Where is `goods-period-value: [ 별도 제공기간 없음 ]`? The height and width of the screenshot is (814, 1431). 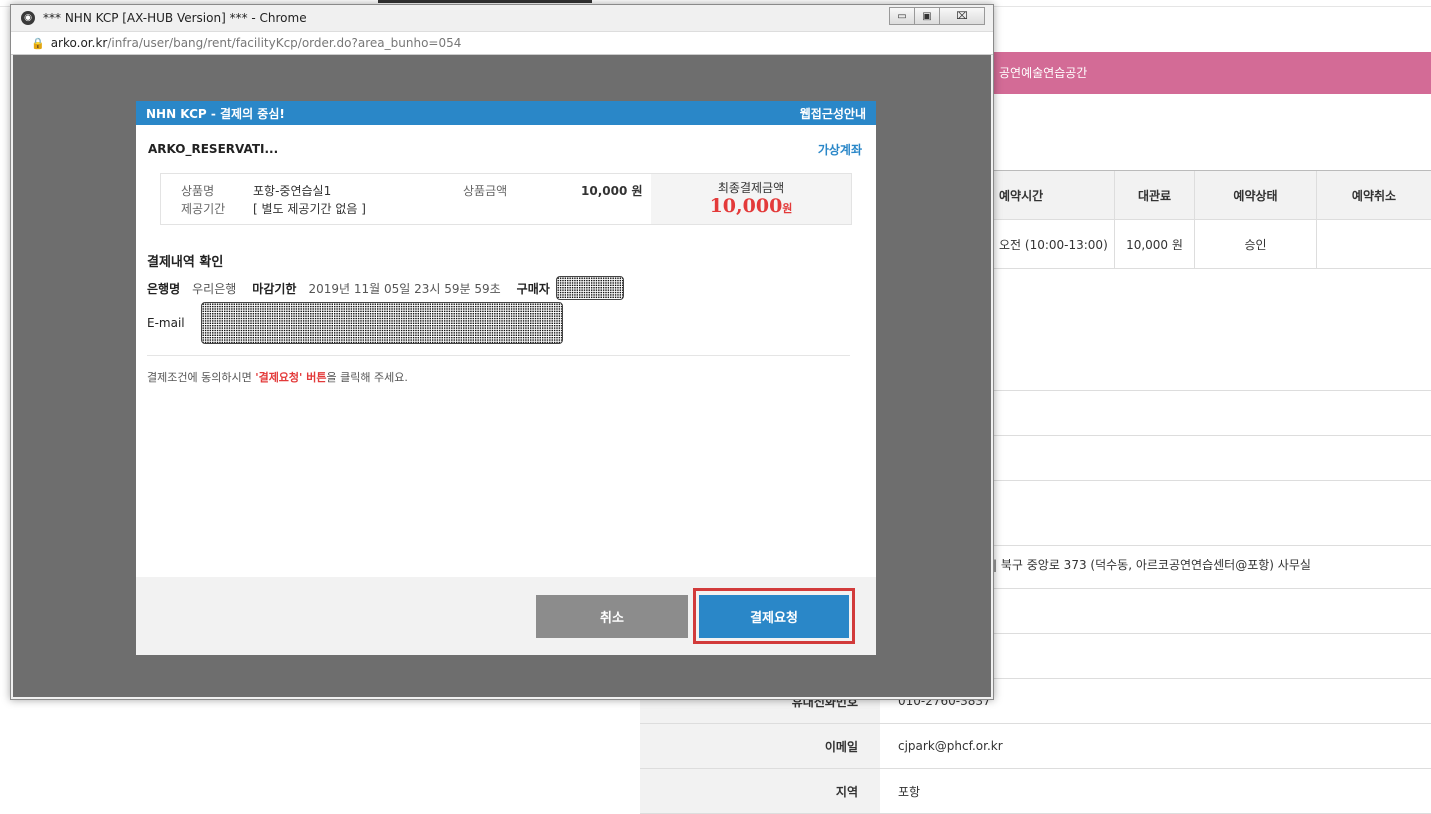
goods-period-value: [ 별도 제공기간 없음 ] is located at coordinates (309, 209).